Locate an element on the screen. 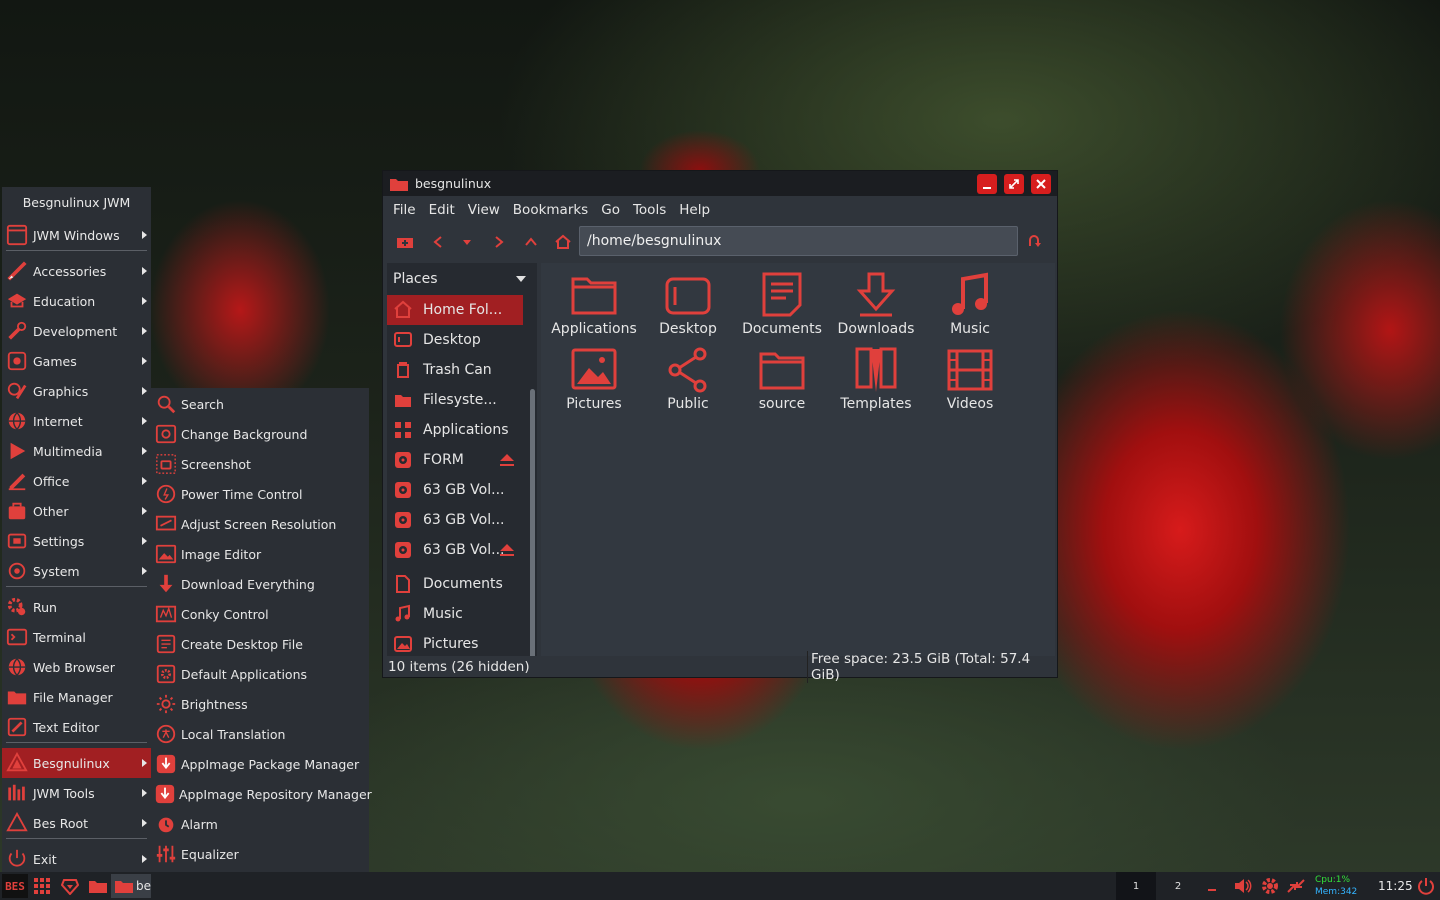 The width and height of the screenshot is (1440, 900). place-item: Trash Can is located at coordinates (455, 370).